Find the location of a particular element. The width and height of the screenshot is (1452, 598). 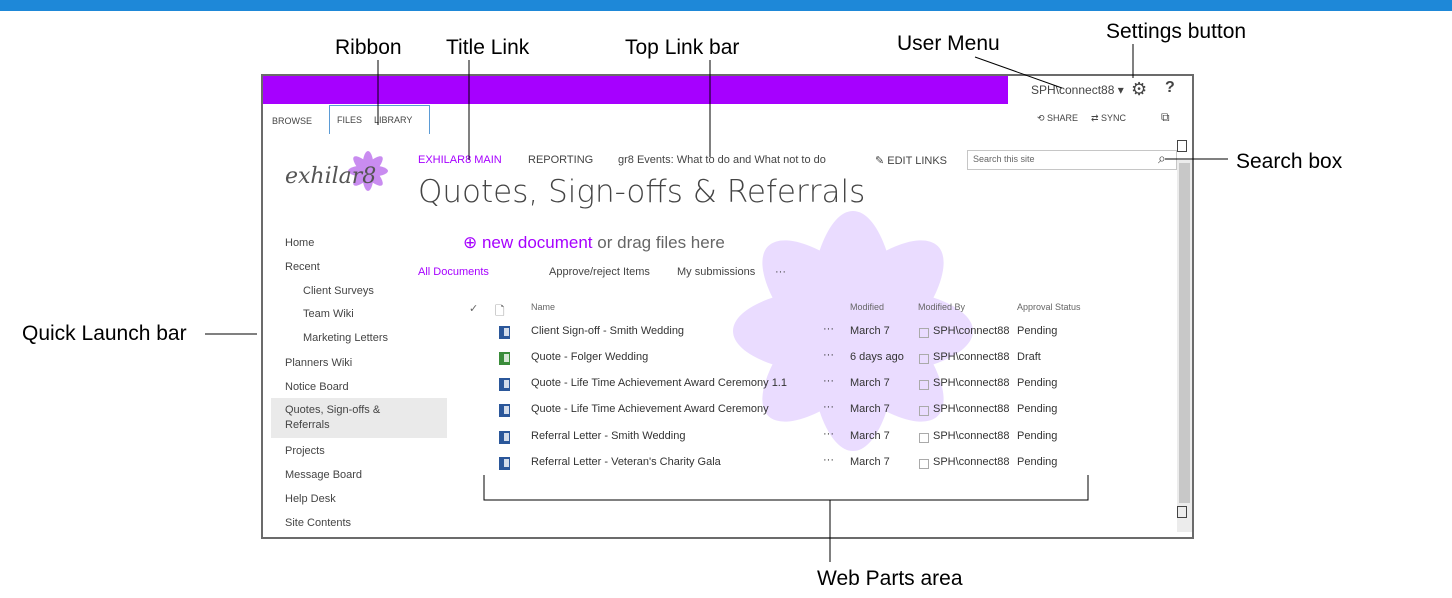

focus-icon: ⧉ is located at coordinates (1165, 117).